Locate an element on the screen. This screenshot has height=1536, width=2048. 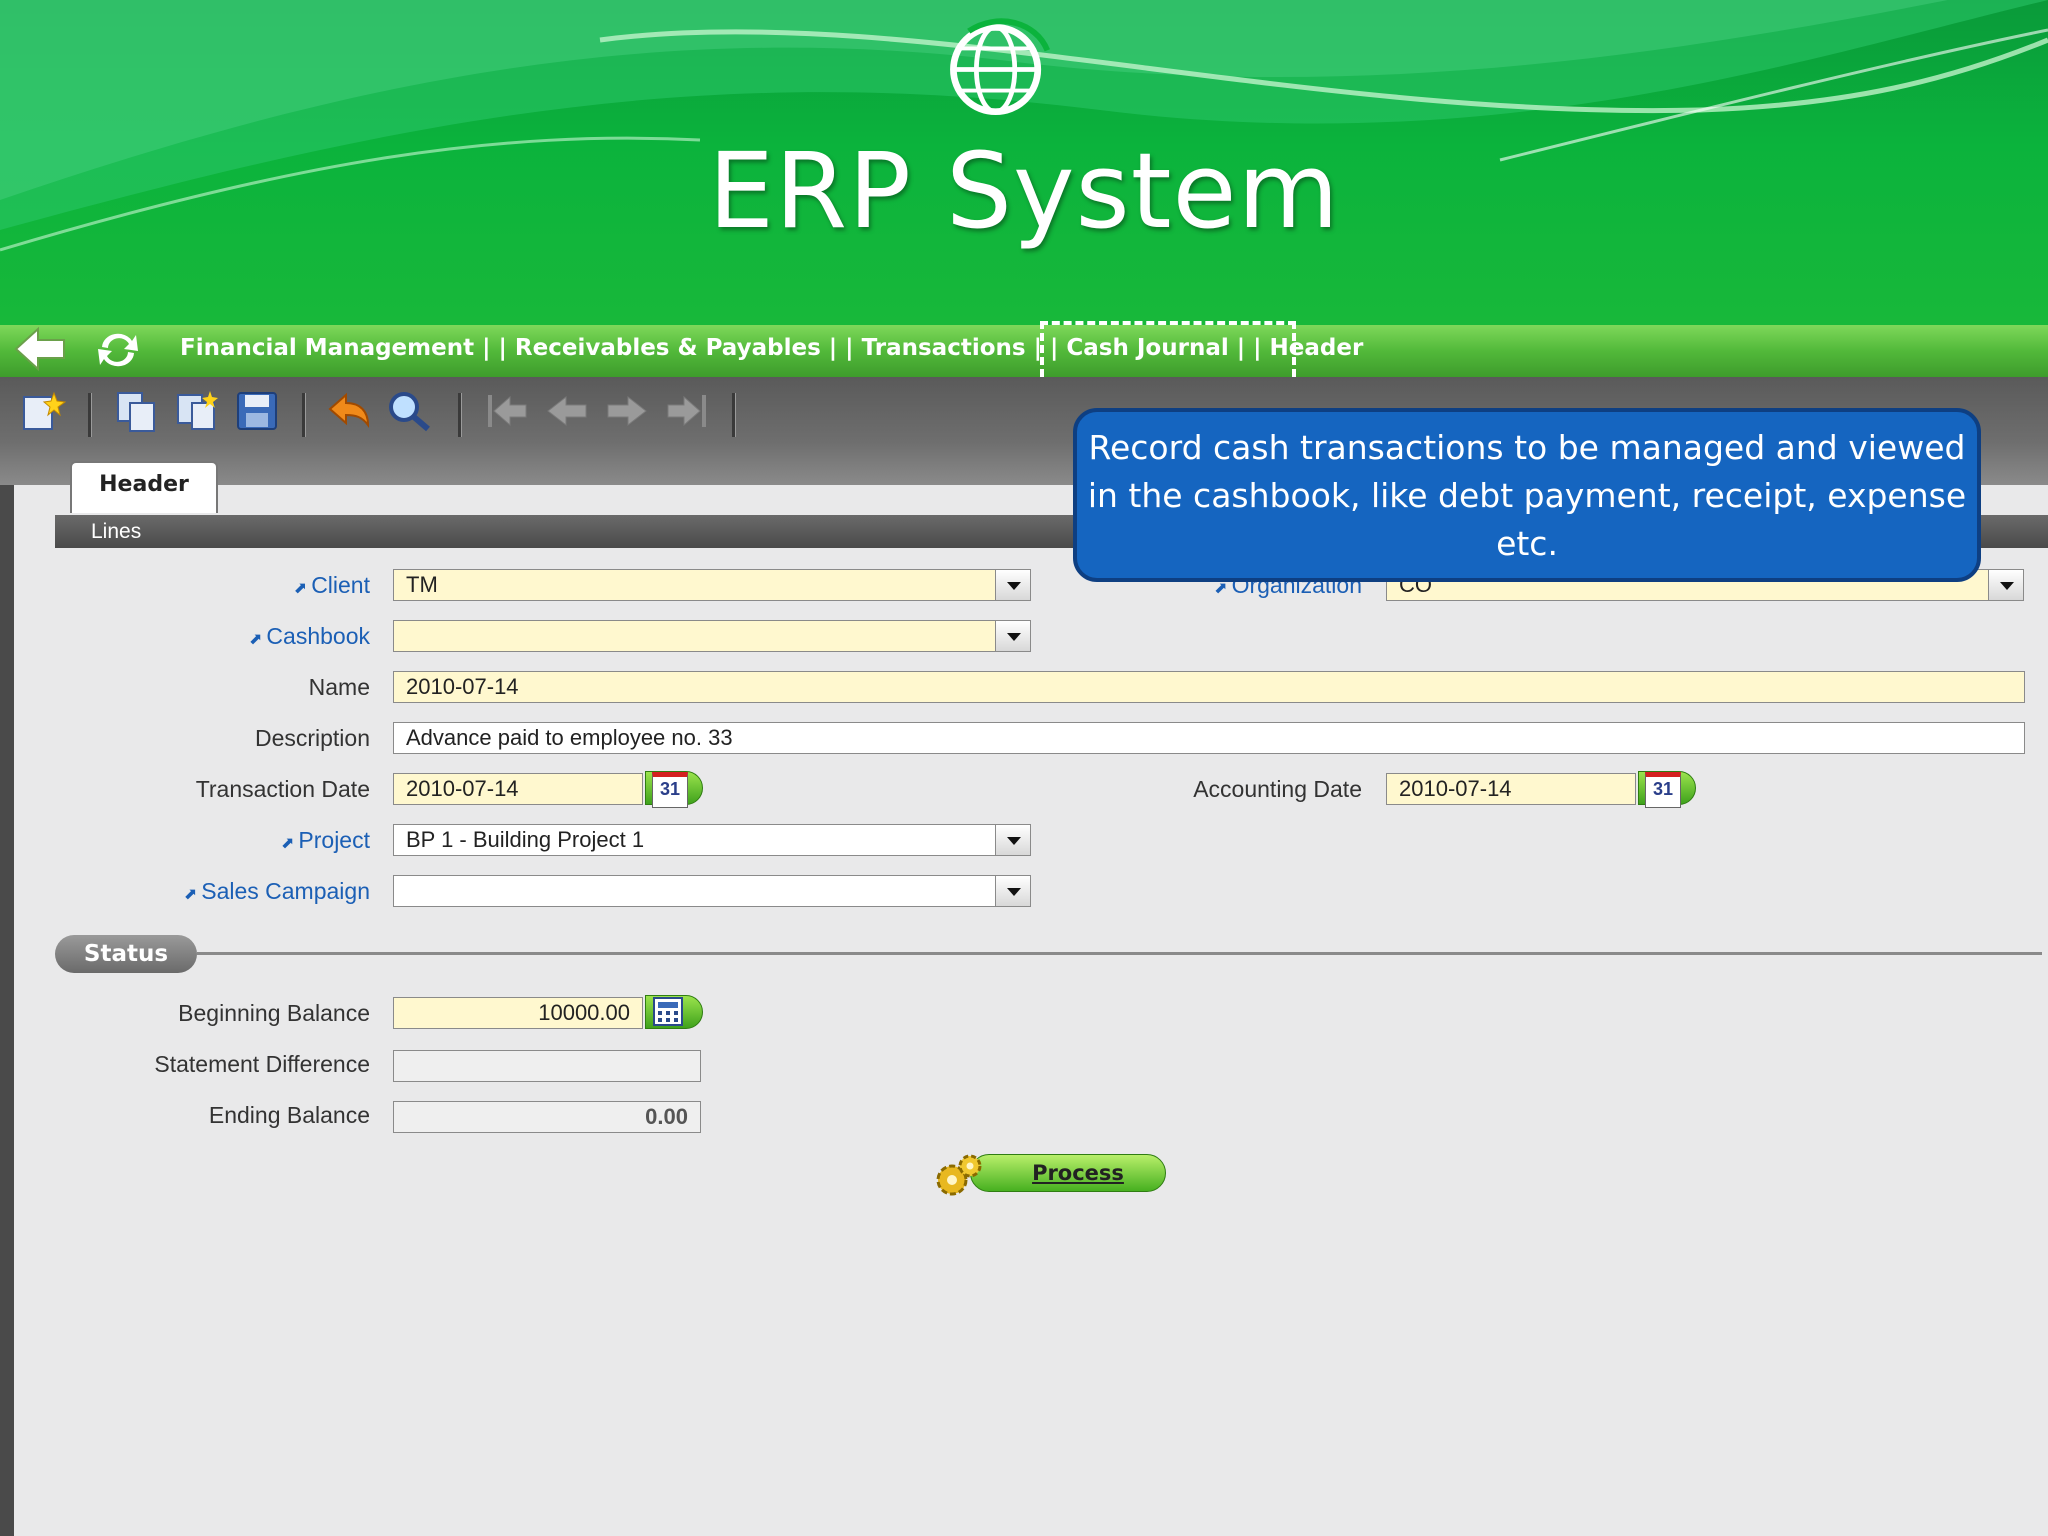
undo-icon is located at coordinates (349, 411).